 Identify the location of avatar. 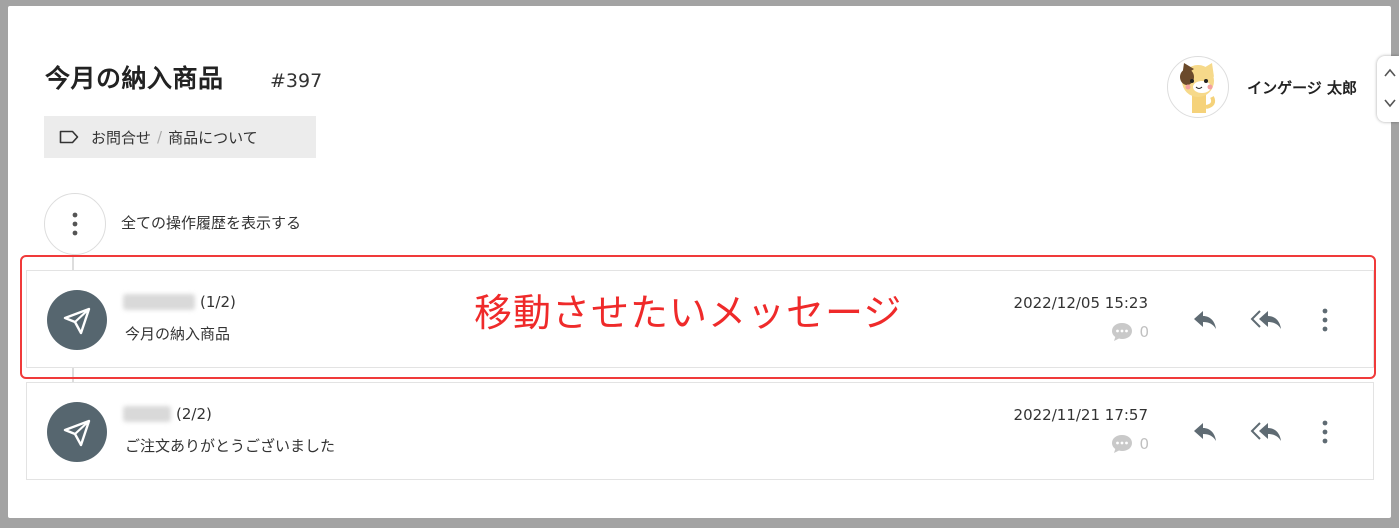
(1198, 87).